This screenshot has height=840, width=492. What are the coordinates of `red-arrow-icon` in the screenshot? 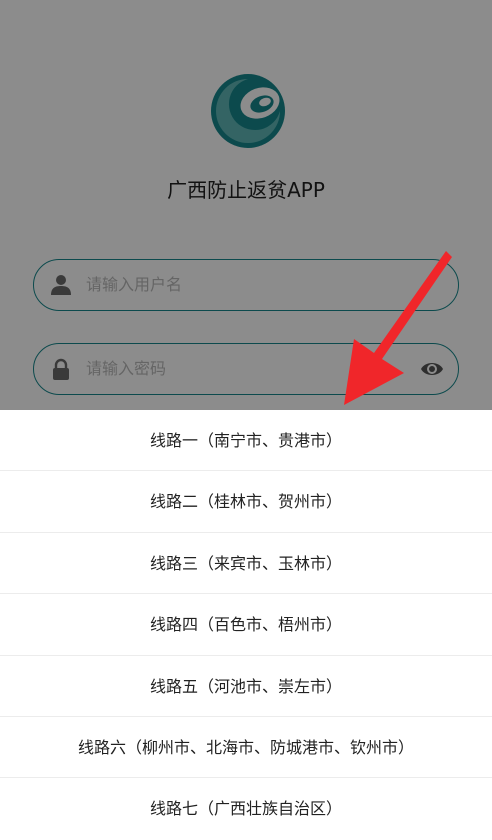 It's located at (398, 328).